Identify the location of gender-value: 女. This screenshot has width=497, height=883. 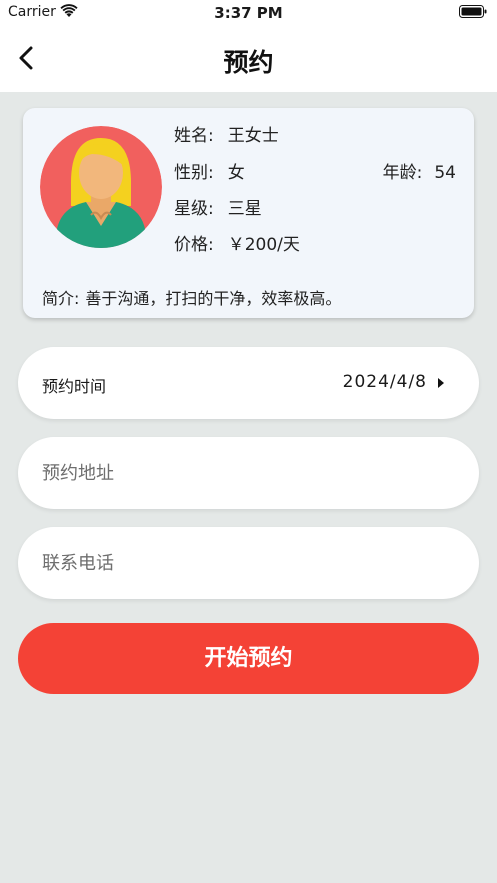
(236, 173).